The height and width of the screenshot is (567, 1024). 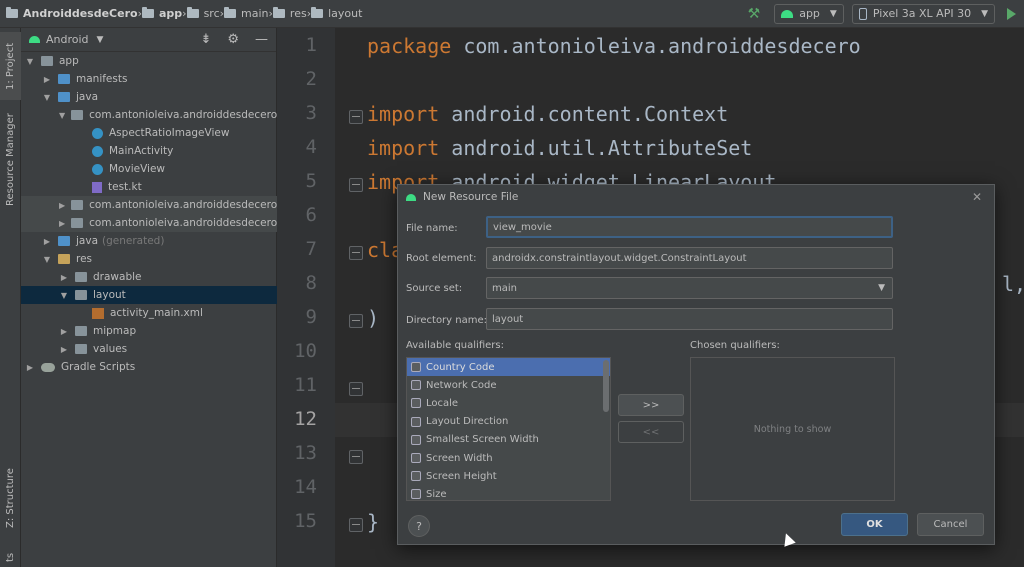 What do you see at coordinates (656, 46) in the screenshot?
I see `code-text: com.antonioleiva.androiddesdecero` at bounding box center [656, 46].